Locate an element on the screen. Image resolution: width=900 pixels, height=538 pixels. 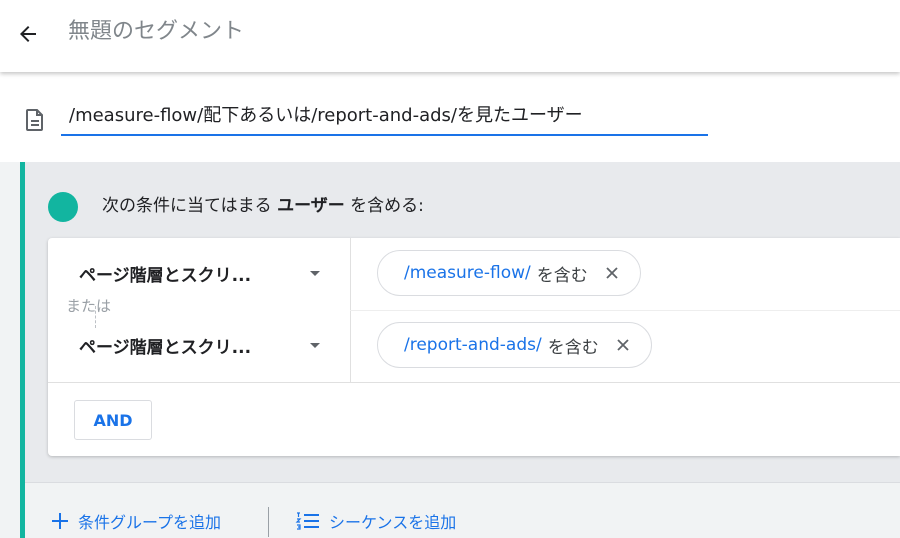
add-sequence-label: シーケンスを追加 is located at coordinates (393, 522).